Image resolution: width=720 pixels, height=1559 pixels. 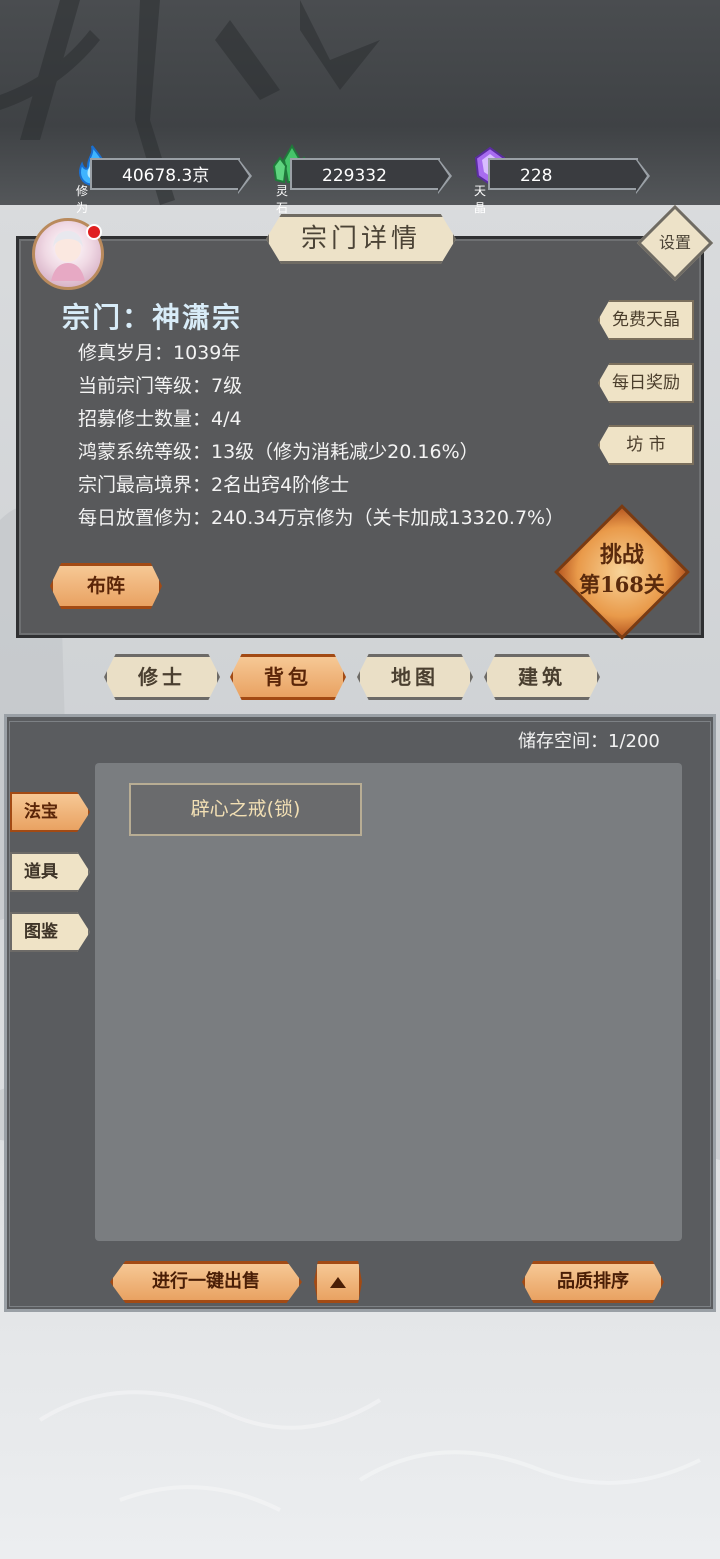 What do you see at coordinates (675, 243) in the screenshot?
I see `settings-label: 设置` at bounding box center [675, 243].